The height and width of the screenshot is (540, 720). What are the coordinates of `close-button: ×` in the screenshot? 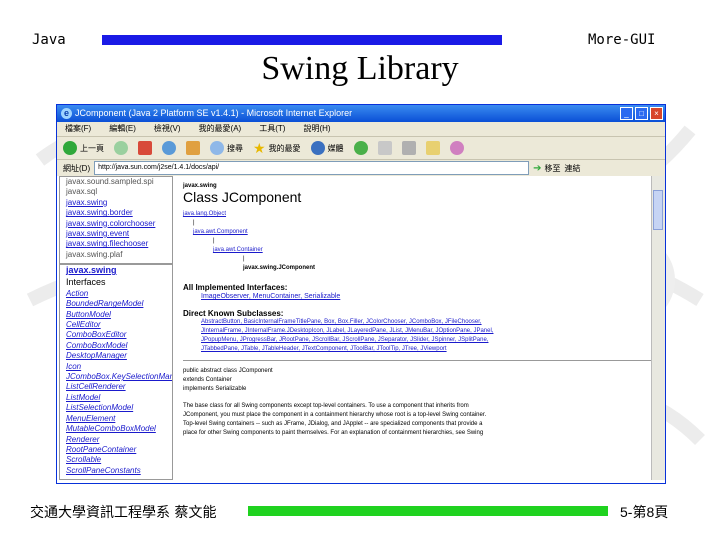 It's located at (656, 113).